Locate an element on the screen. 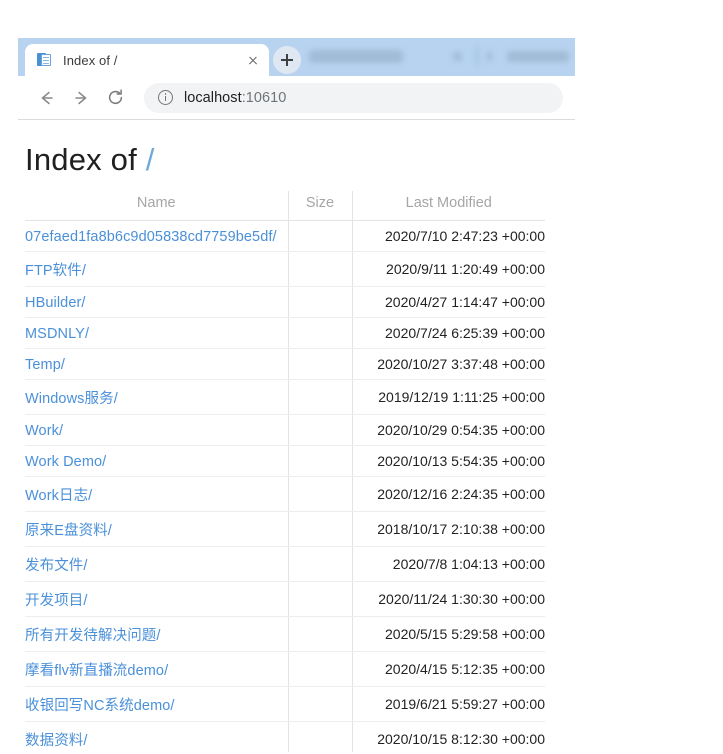  directory-link: 所有开发待解决问题/ is located at coordinates (93, 636).